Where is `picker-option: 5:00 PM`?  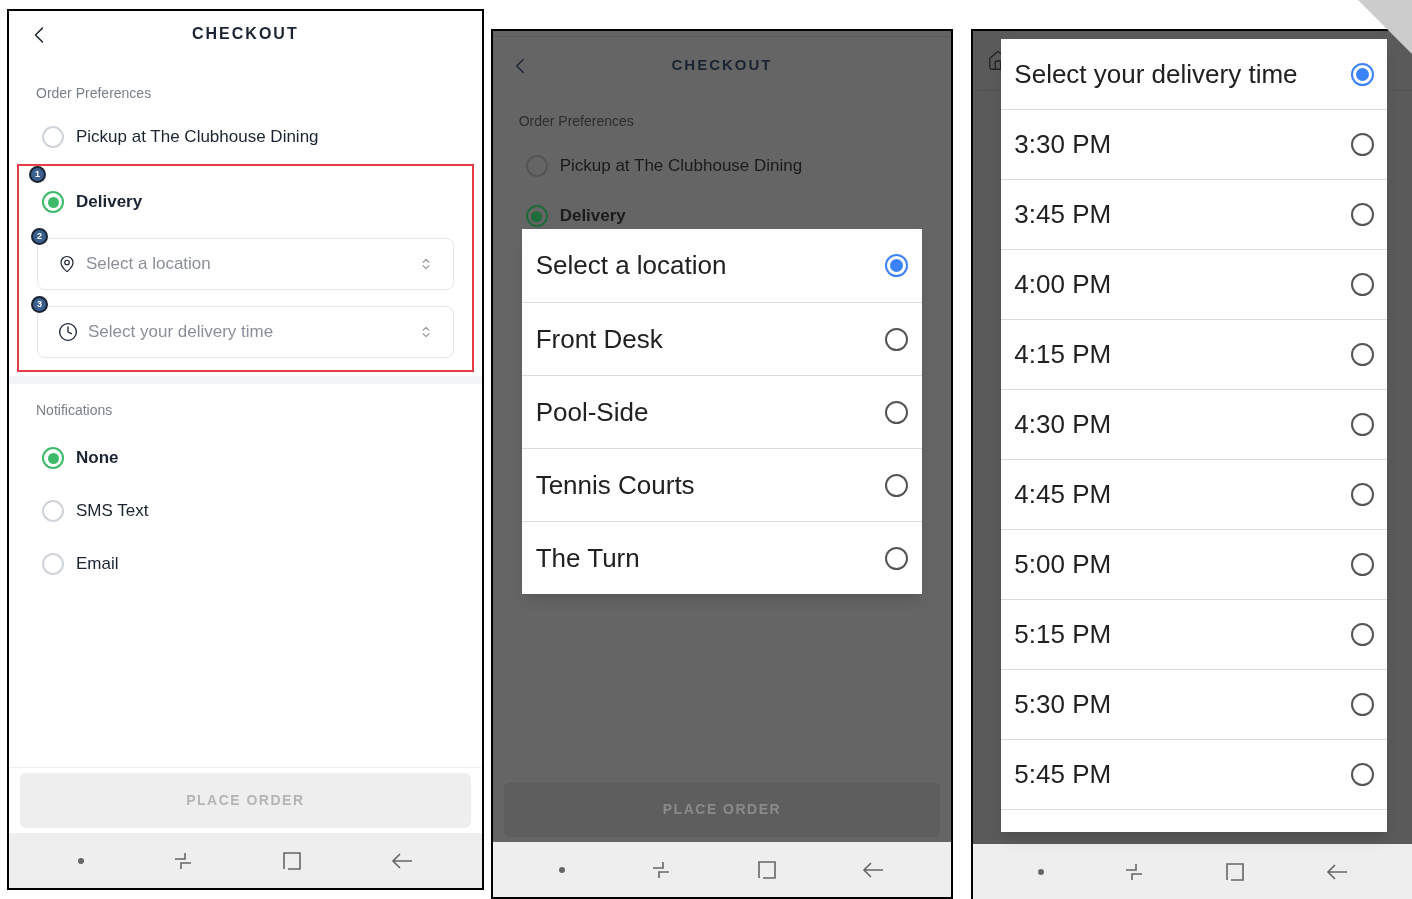 picker-option: 5:00 PM is located at coordinates (1194, 564).